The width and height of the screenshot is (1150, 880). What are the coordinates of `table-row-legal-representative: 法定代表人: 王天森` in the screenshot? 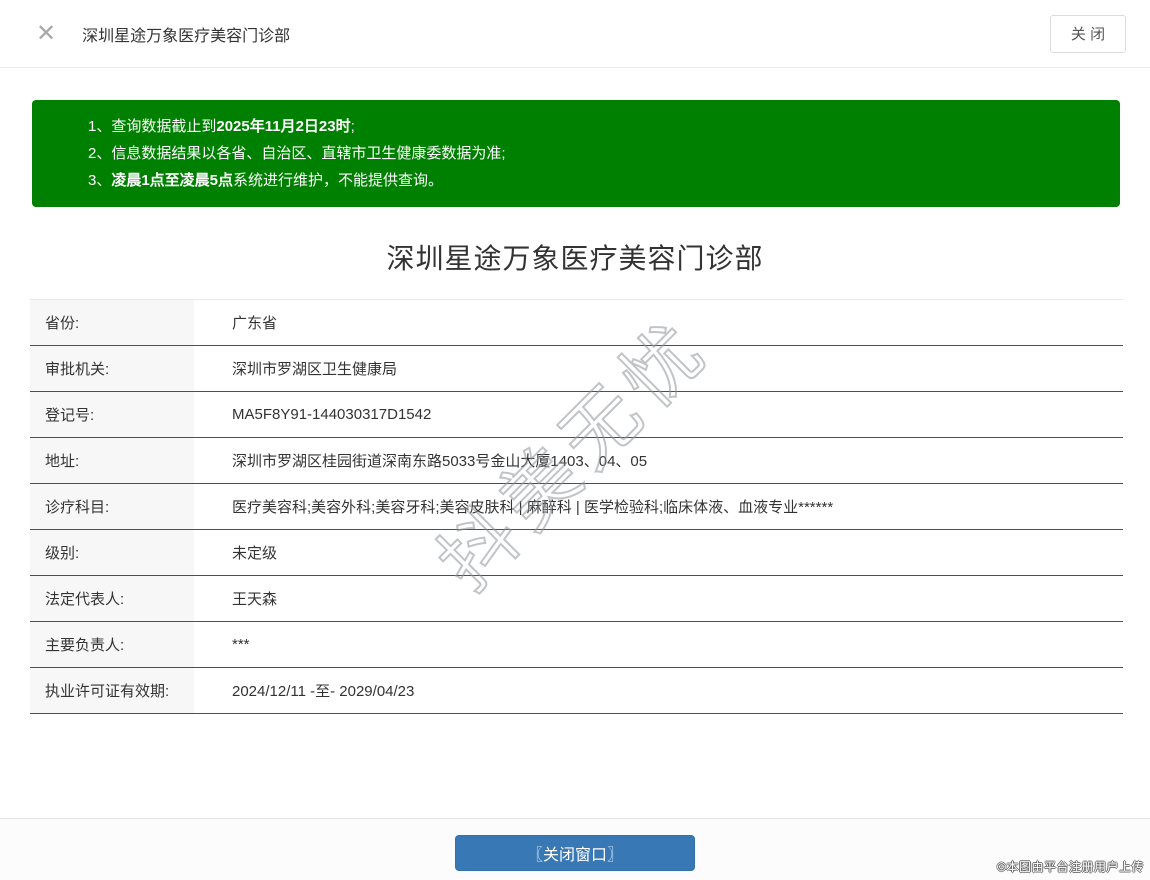 It's located at (576, 599).